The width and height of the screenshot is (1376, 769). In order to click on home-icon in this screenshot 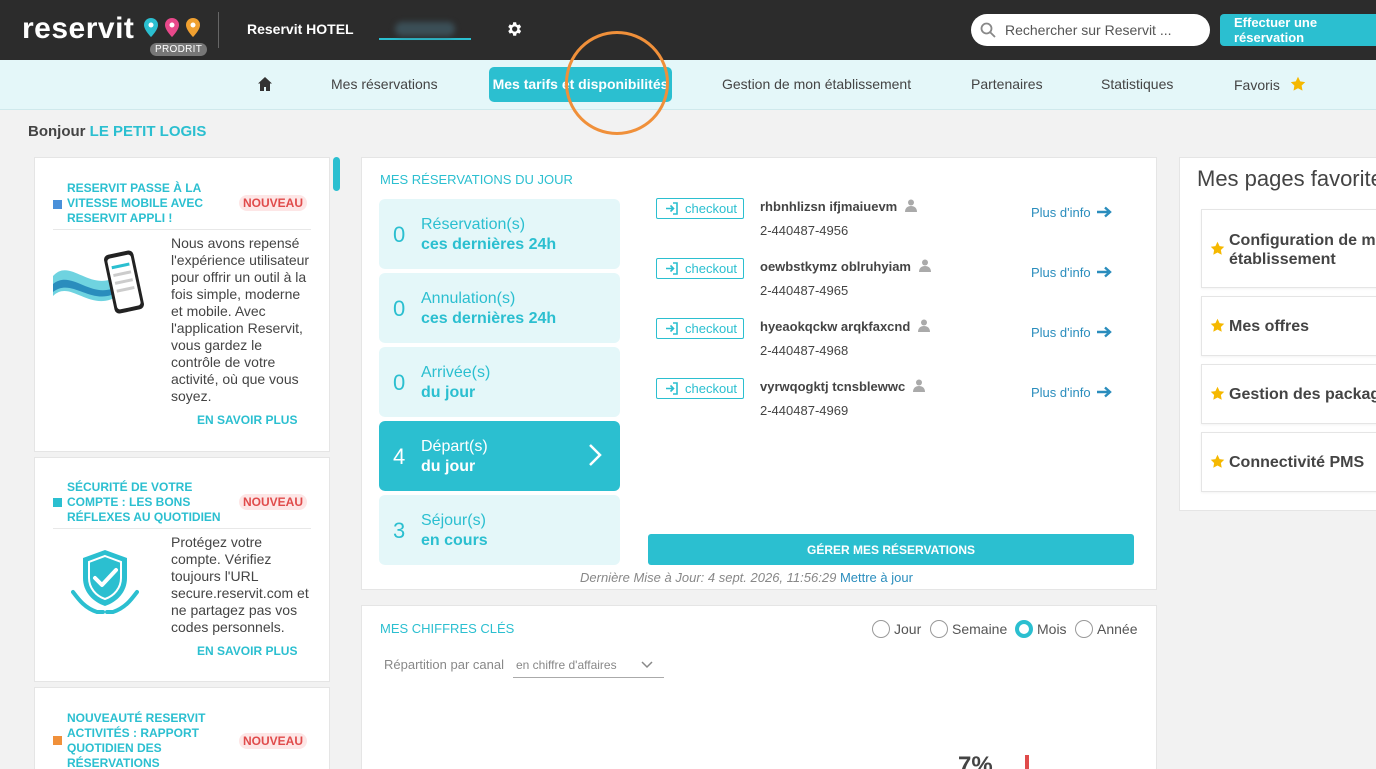, I will do `click(265, 84)`.